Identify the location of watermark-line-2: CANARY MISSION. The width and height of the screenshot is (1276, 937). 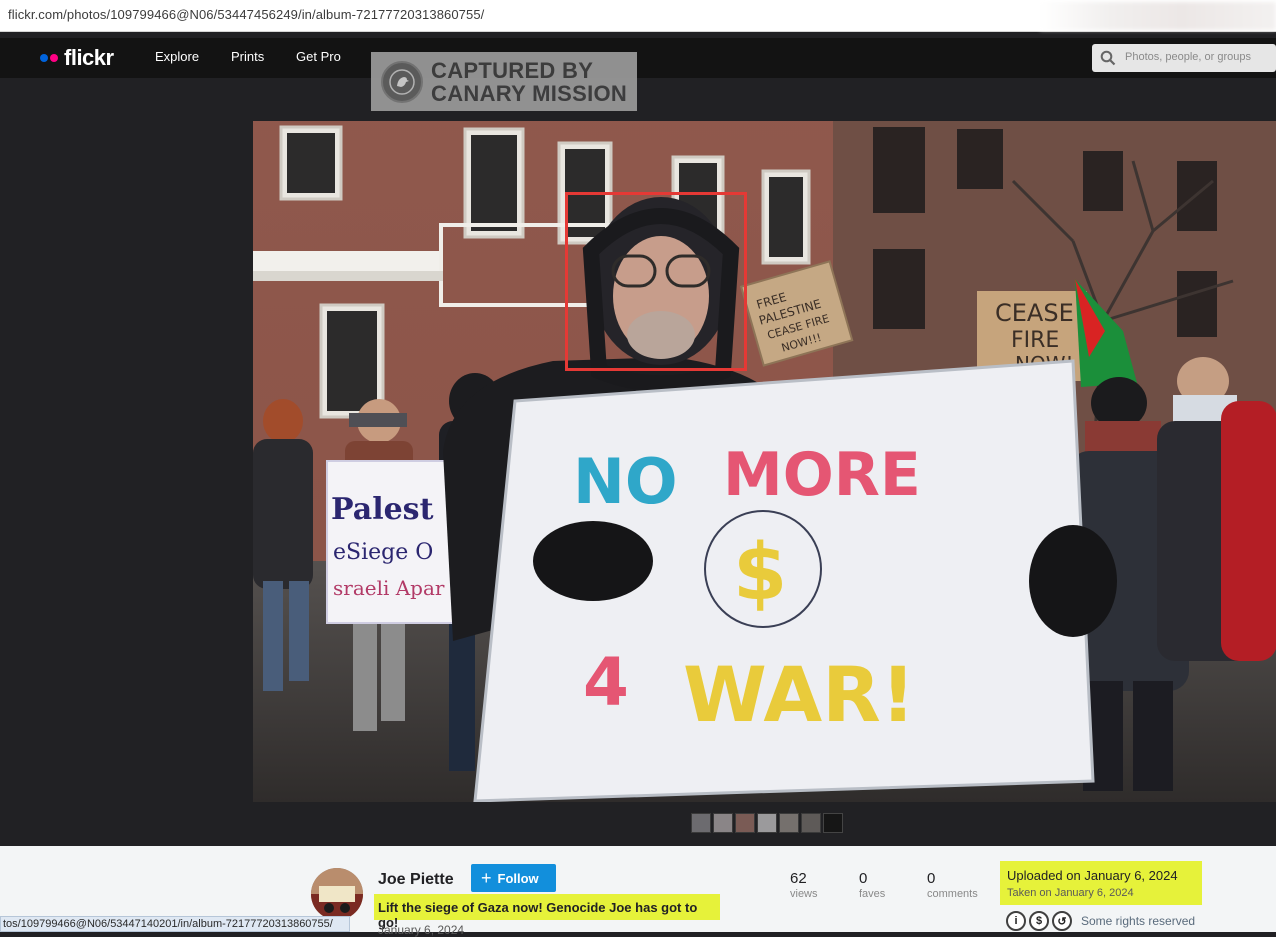
(529, 93).